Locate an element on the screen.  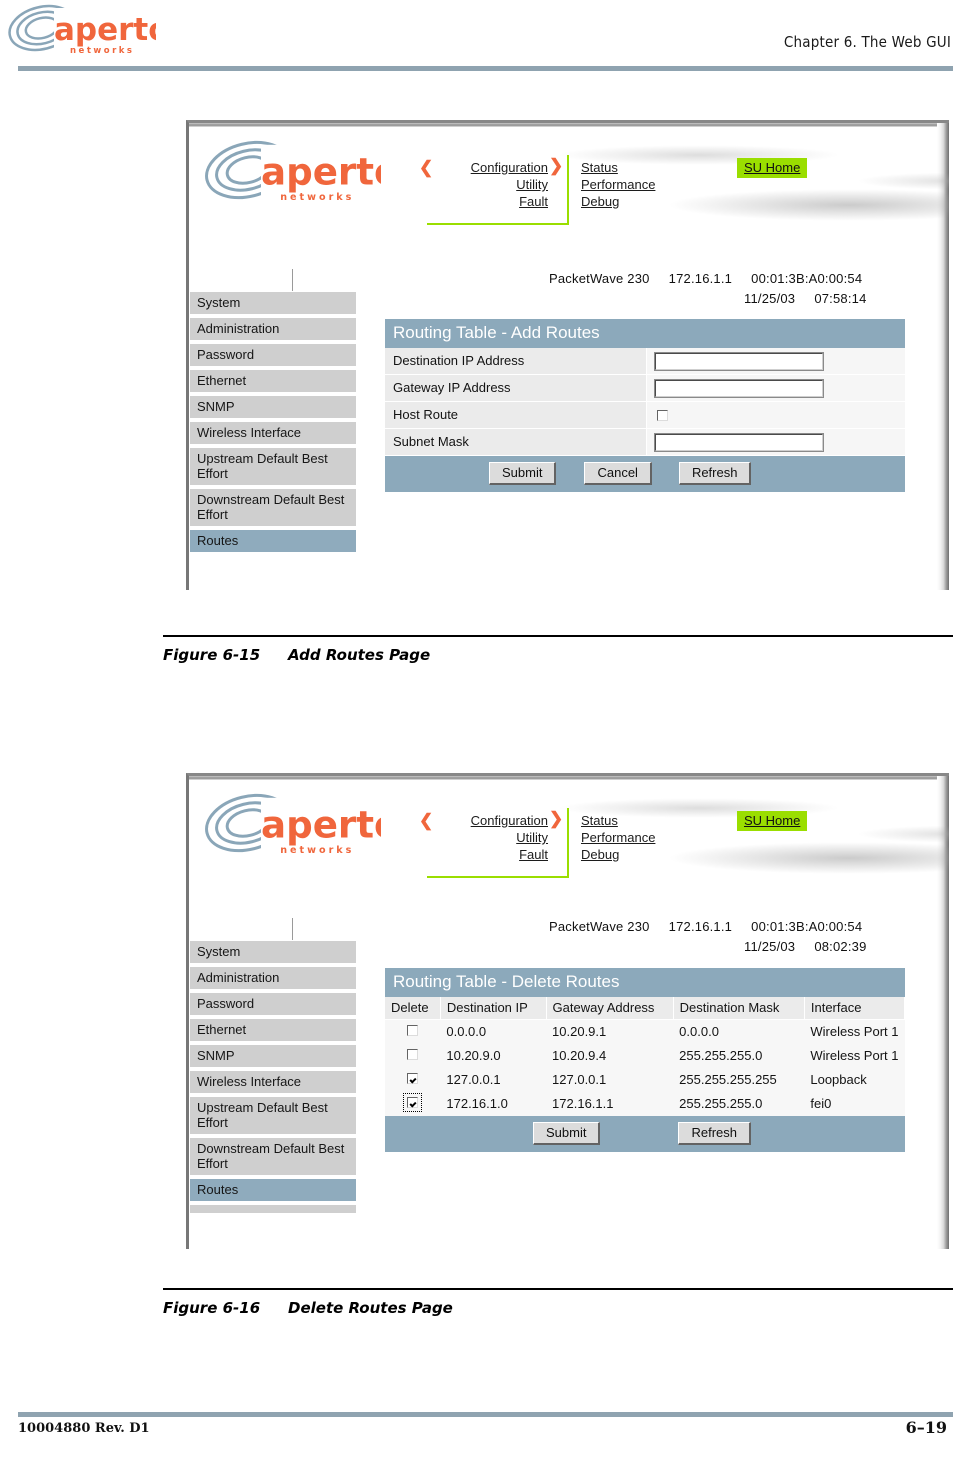
gateway-ip-input is located at coordinates (739, 388).